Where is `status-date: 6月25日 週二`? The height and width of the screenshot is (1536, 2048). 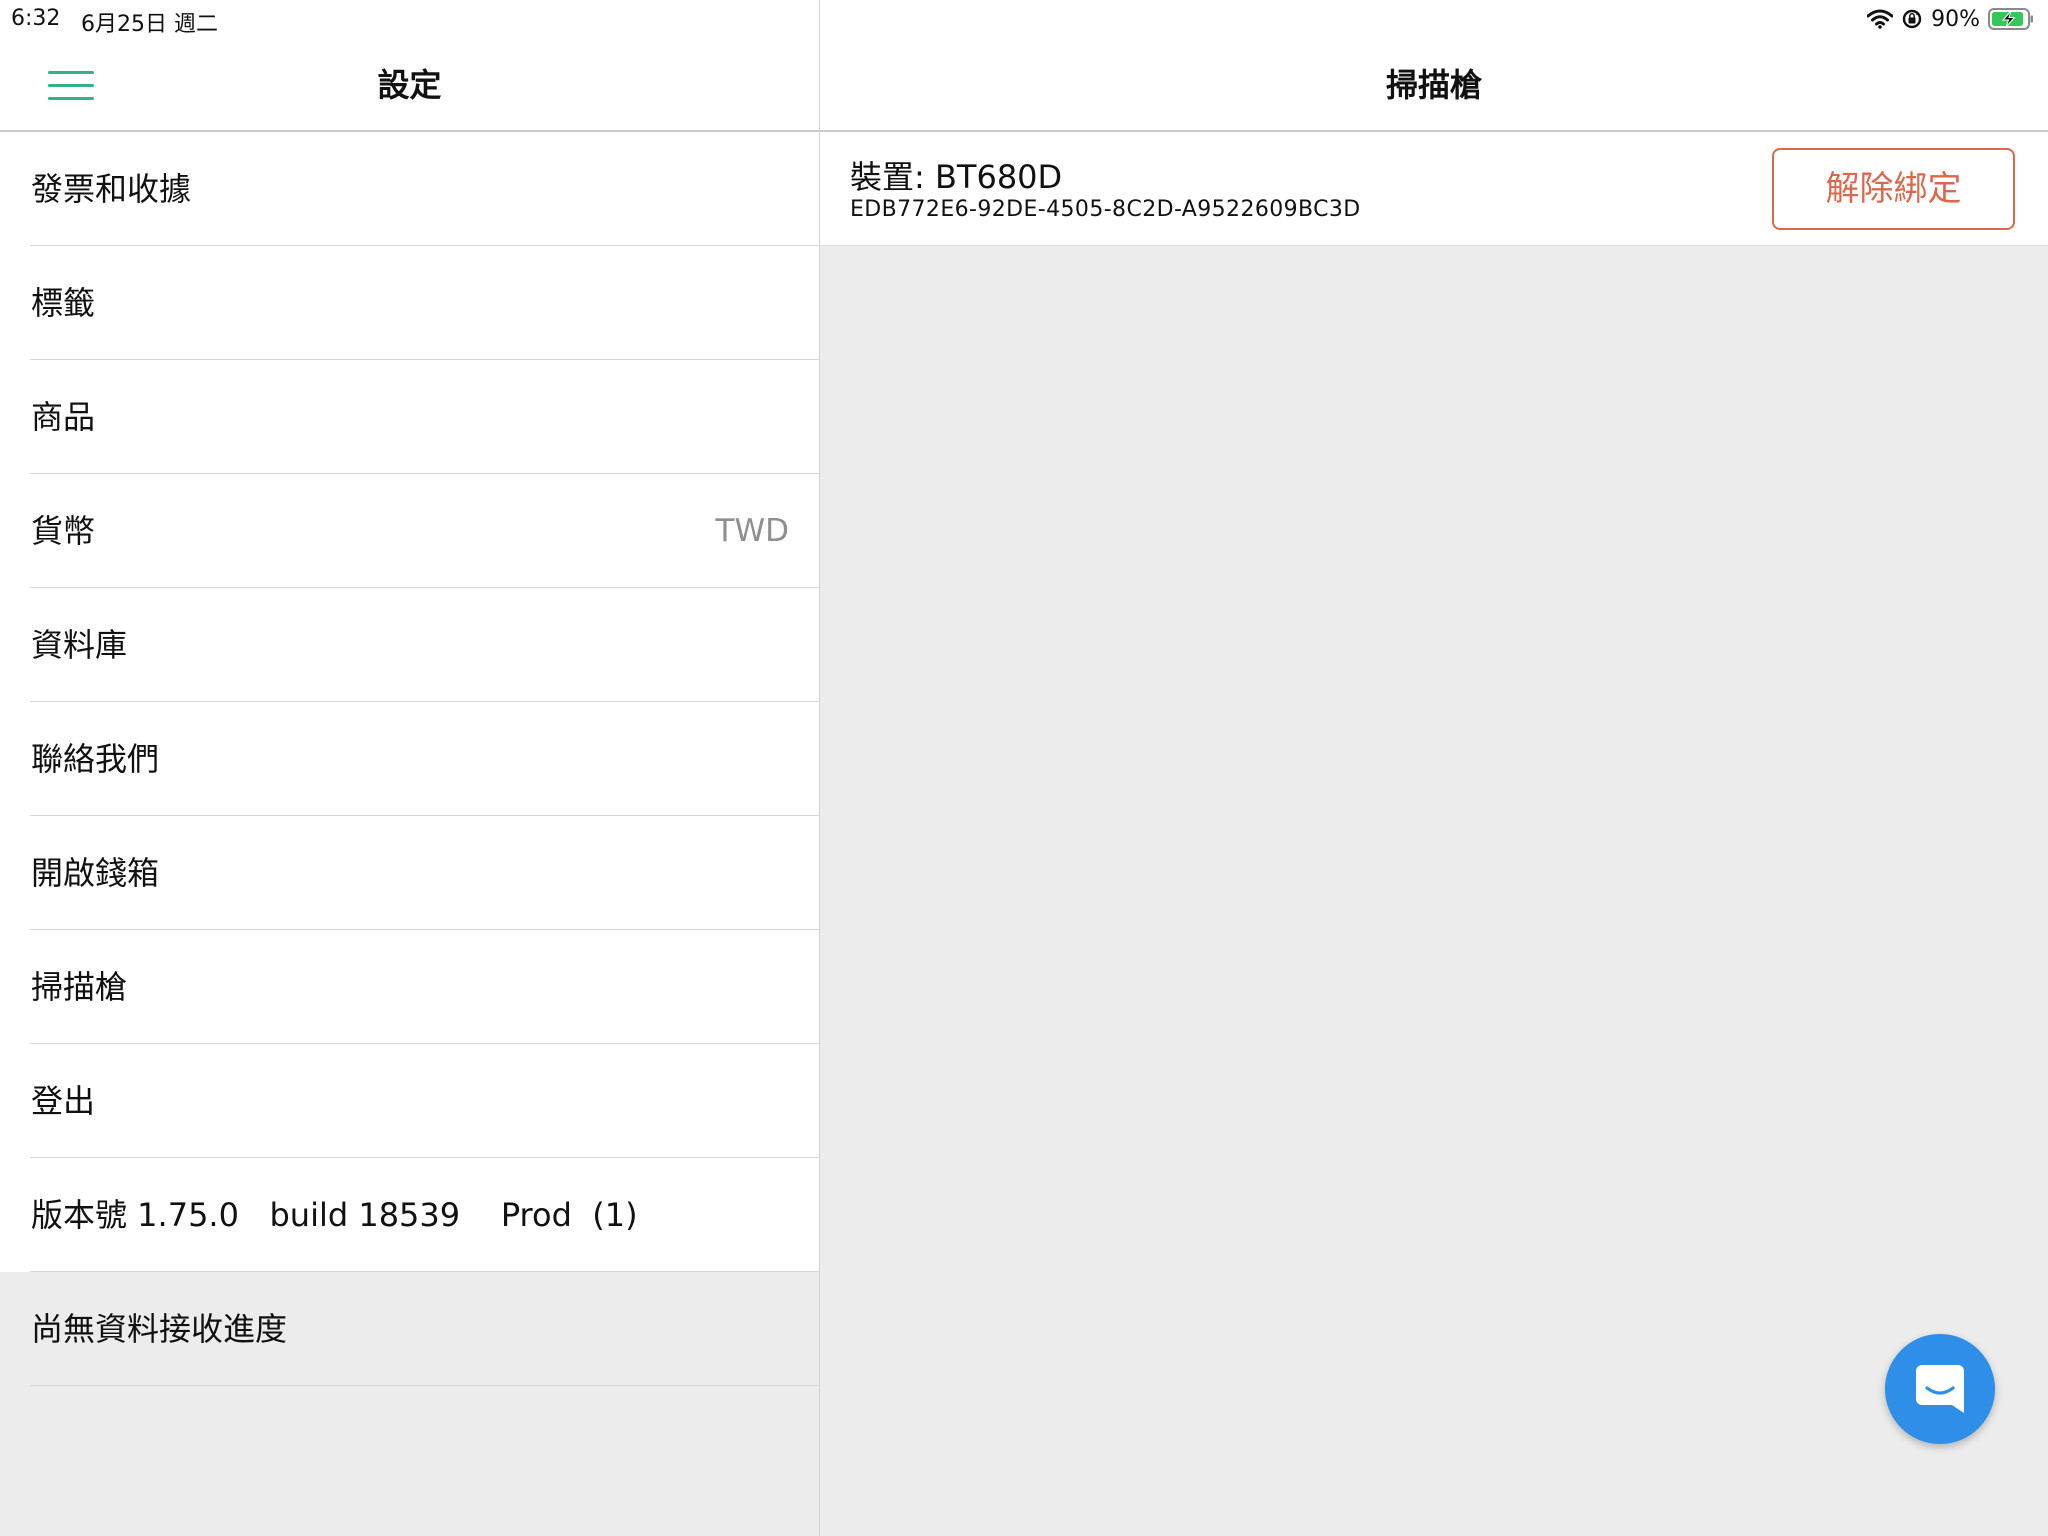 status-date: 6月25日 週二 is located at coordinates (149, 24).